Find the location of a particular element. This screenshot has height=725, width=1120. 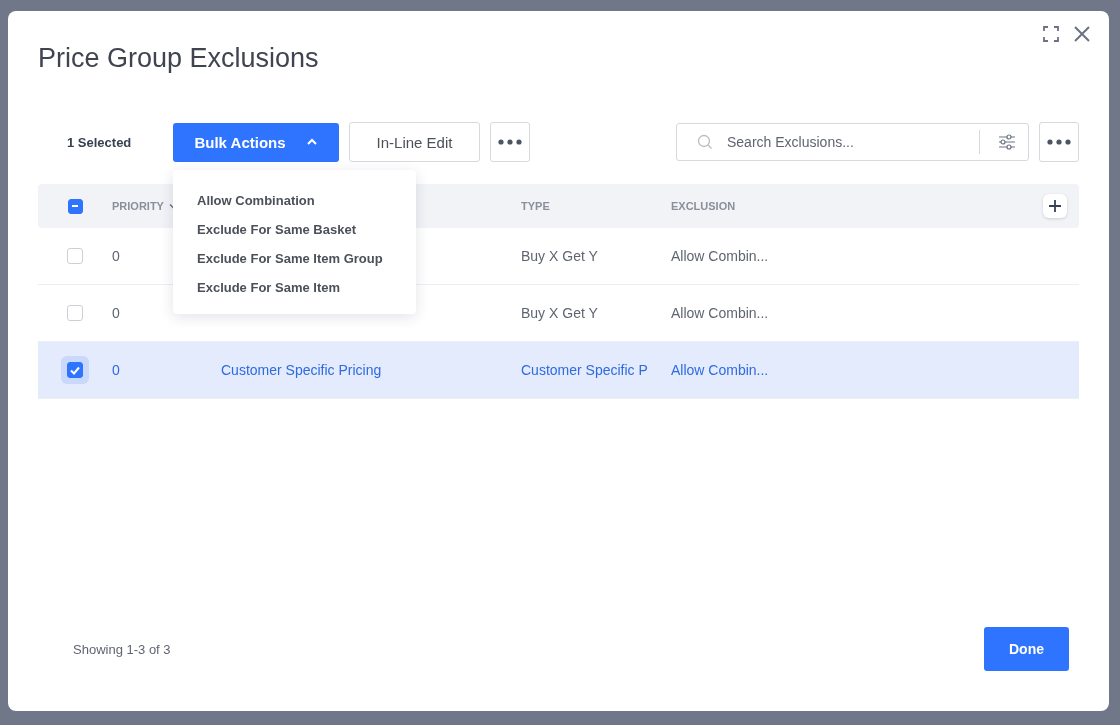

plus-icon is located at coordinates (1055, 206).